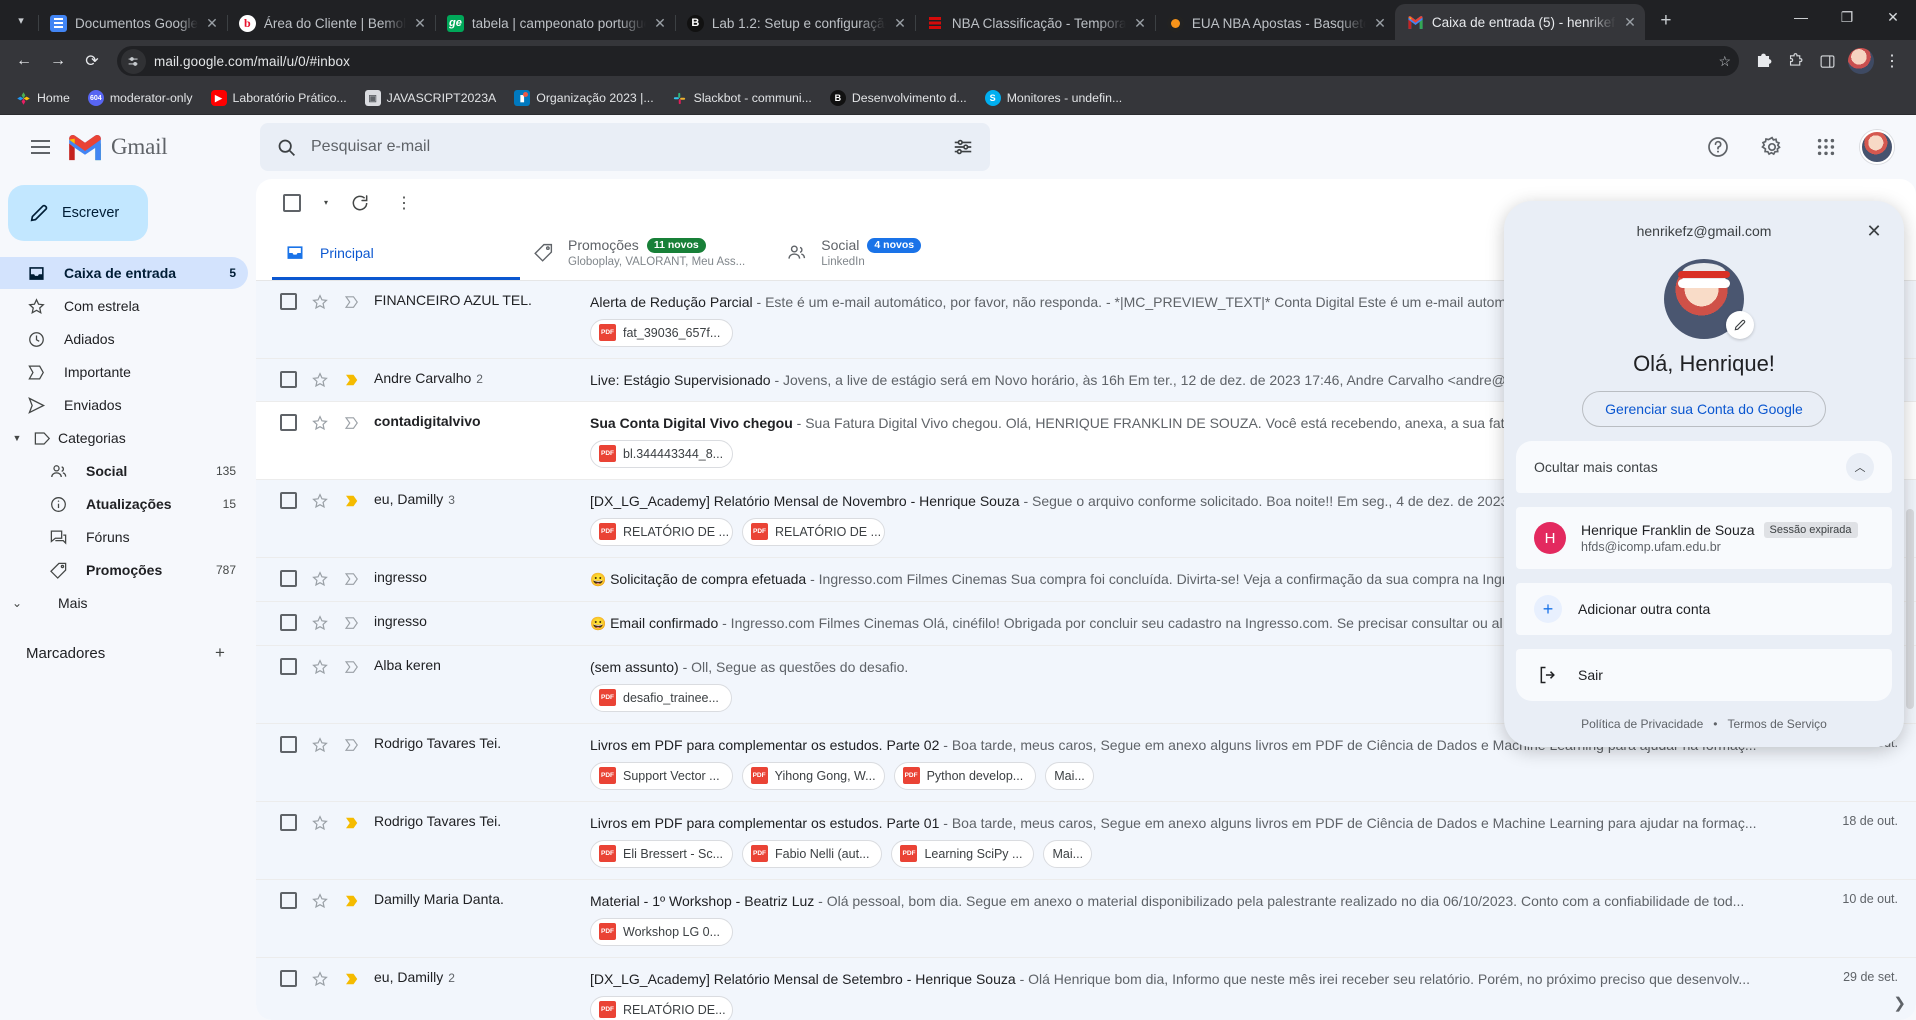 The width and height of the screenshot is (1916, 1020). Describe the element at coordinates (1847, 17) in the screenshot. I see `maximize-button: ❐` at that location.